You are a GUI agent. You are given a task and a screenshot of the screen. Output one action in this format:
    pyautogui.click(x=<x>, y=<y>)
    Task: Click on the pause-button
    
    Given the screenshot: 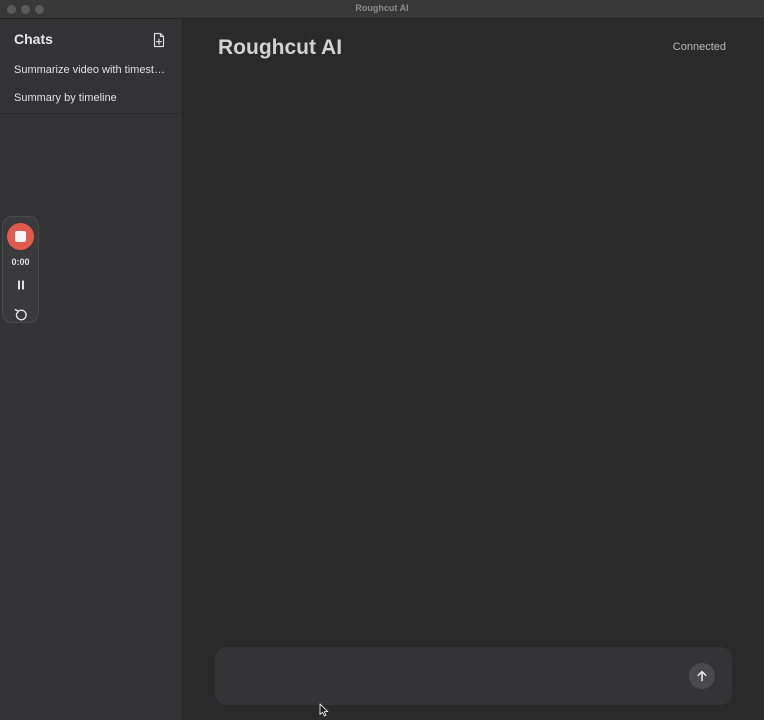 What is the action you would take?
    pyautogui.click(x=21, y=284)
    